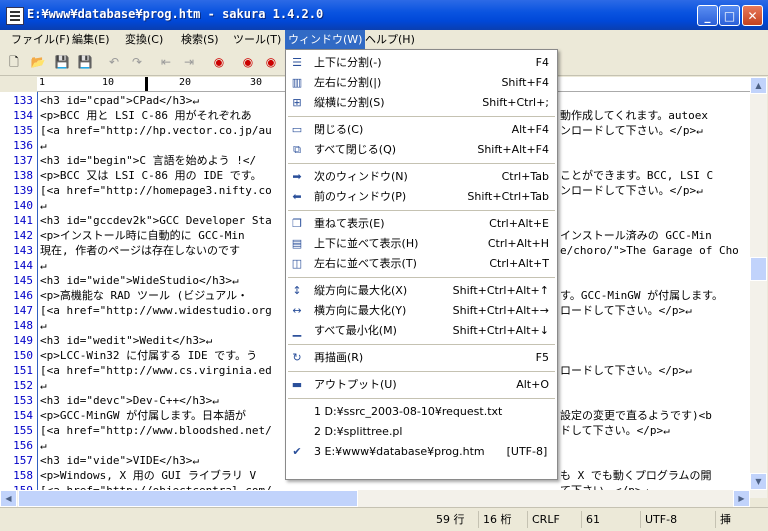 Image resolution: width=768 pixels, height=531 pixels. What do you see at coordinates (525, 176) in the screenshot?
I see `menu-item-shortcut: Ctrl+Tab` at bounding box center [525, 176].